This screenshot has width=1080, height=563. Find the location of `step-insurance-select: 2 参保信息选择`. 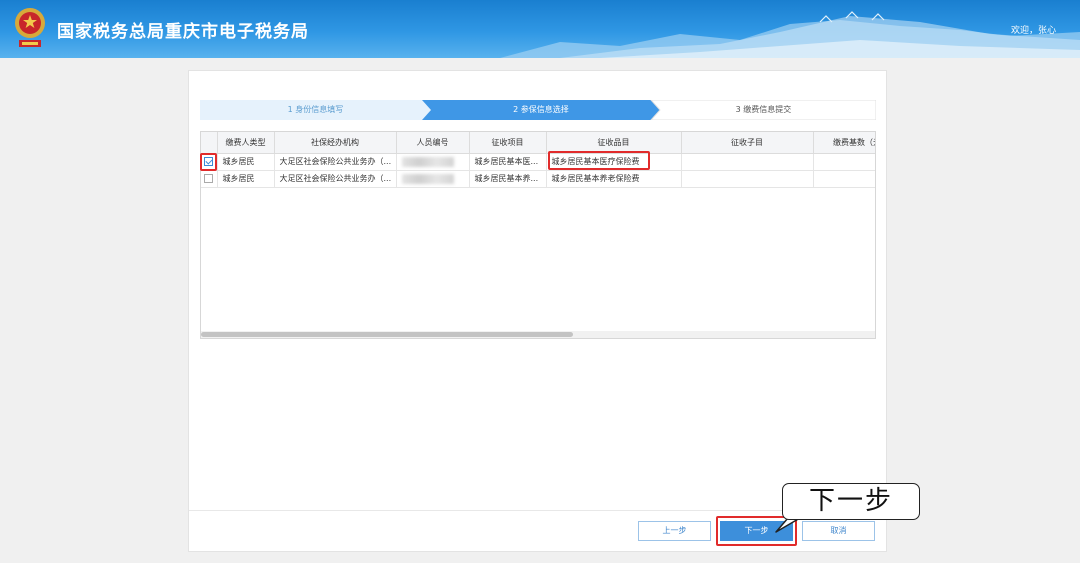

step-insurance-select: 2 参保信息选择 is located at coordinates (541, 109).